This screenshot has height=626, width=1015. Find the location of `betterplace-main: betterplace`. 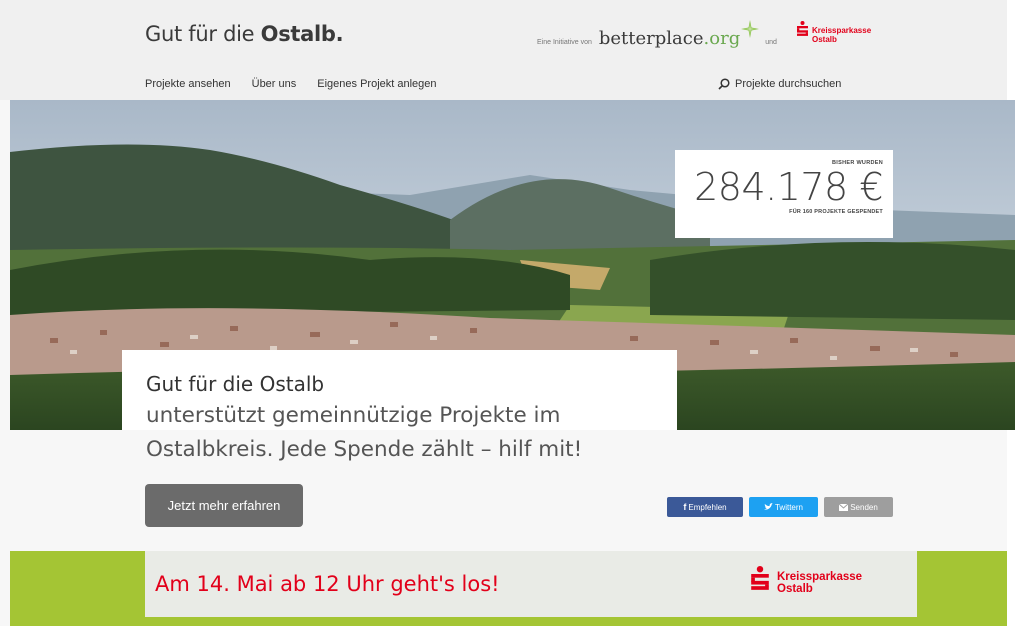

betterplace-main: betterplace is located at coordinates (651, 38).